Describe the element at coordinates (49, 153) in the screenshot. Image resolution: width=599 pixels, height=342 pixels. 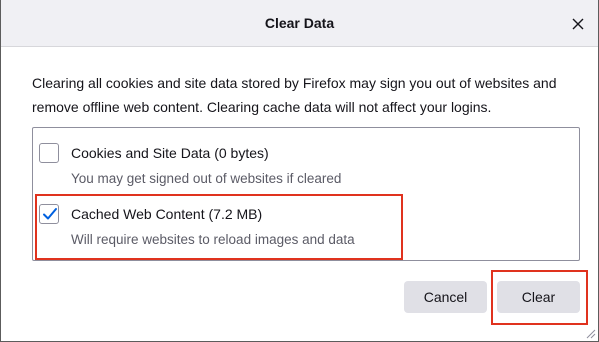
I see `cookies-checkbox` at that location.